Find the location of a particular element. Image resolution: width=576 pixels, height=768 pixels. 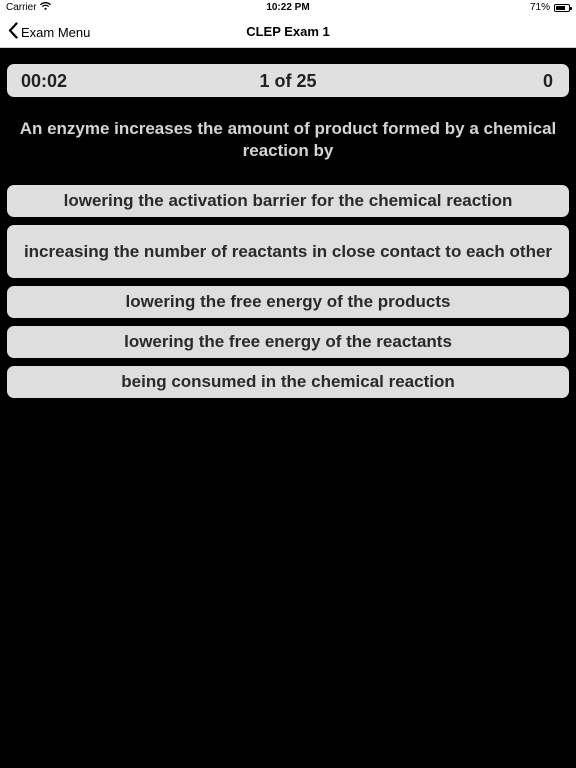

answer-option-5: being consumed in the chemical reaction is located at coordinates (288, 382).